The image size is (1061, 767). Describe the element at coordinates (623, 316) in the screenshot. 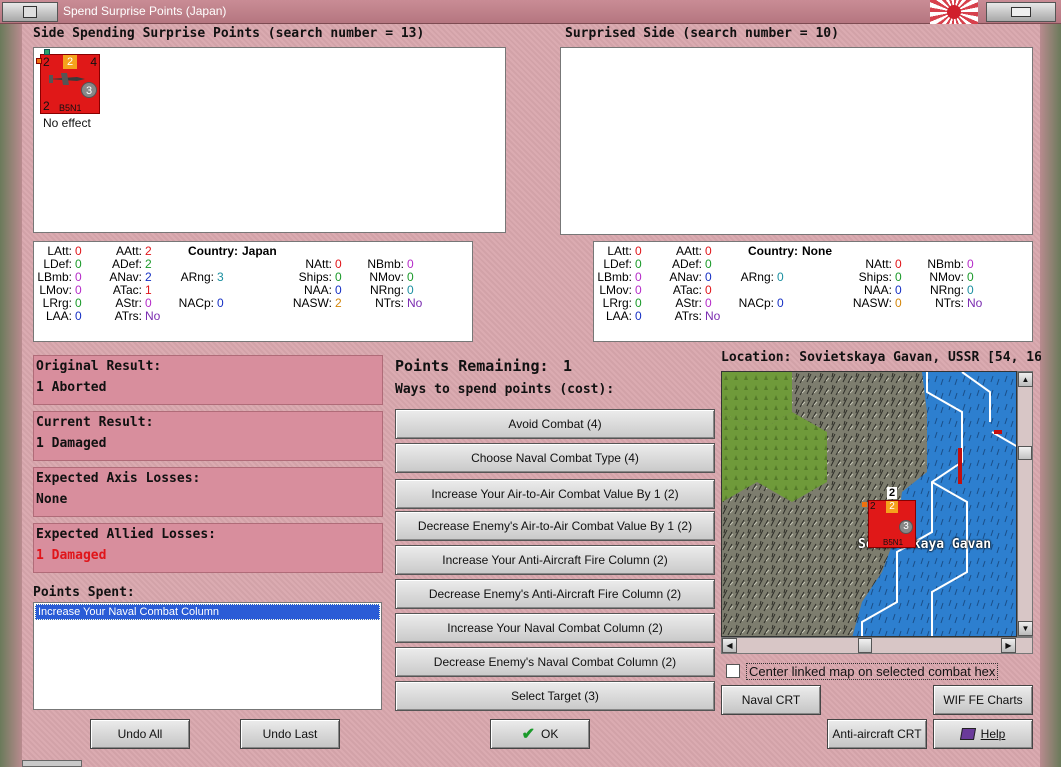

I see `stat-laa: LAA: 0` at that location.